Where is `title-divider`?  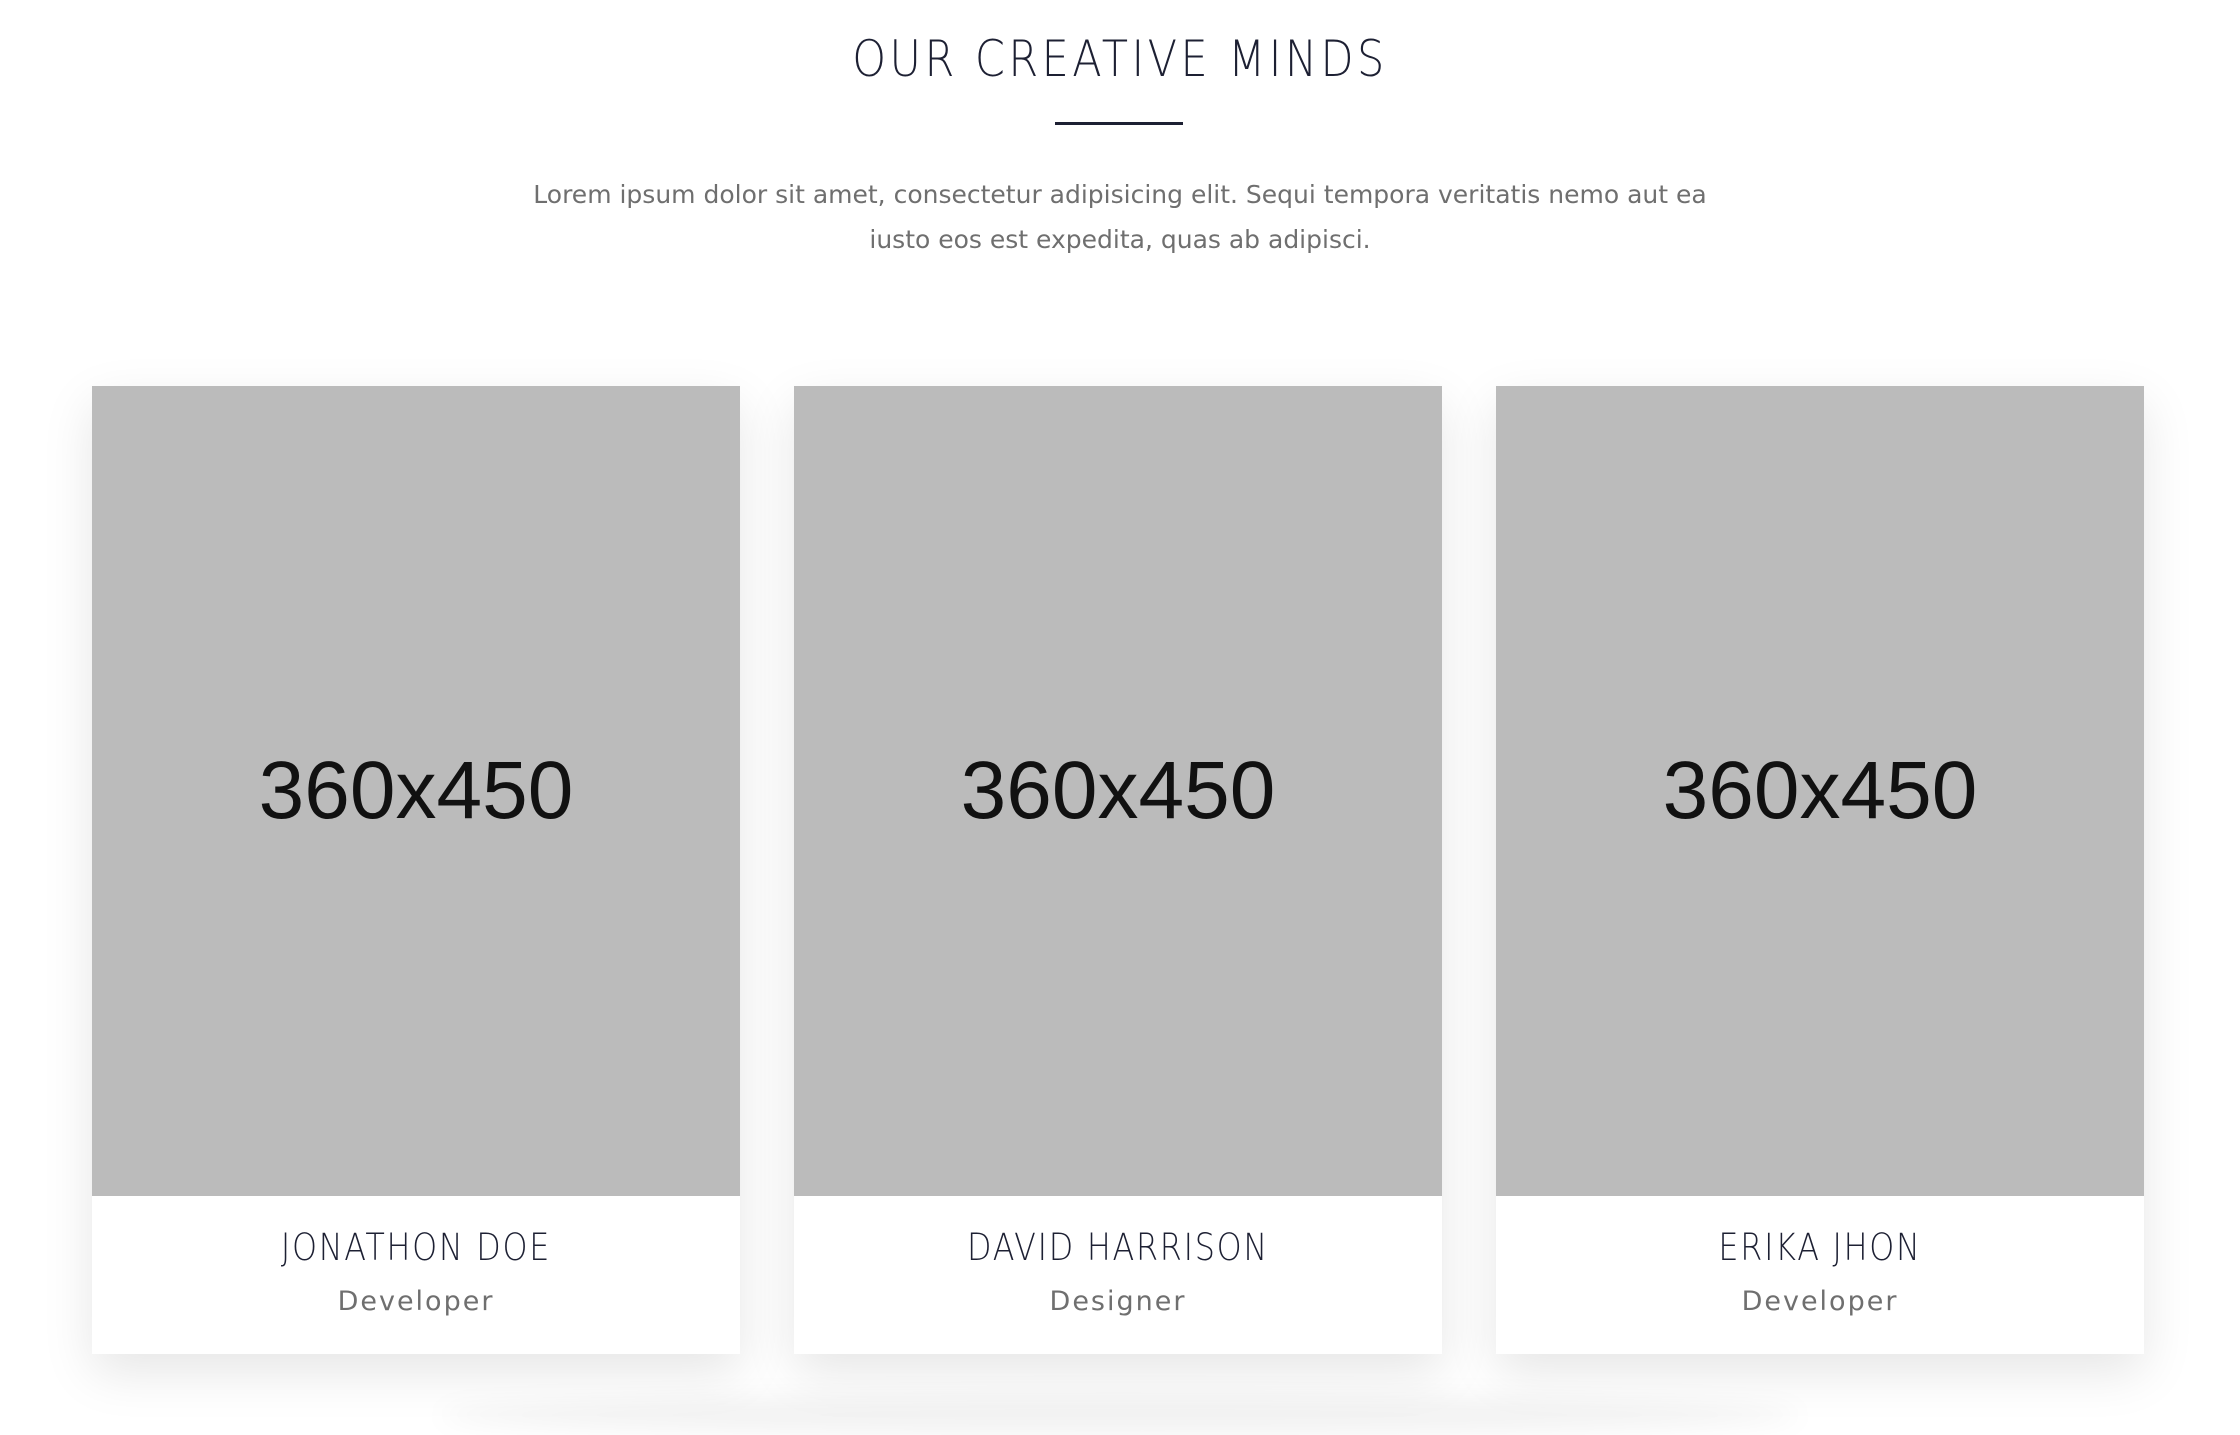 title-divider is located at coordinates (1119, 123).